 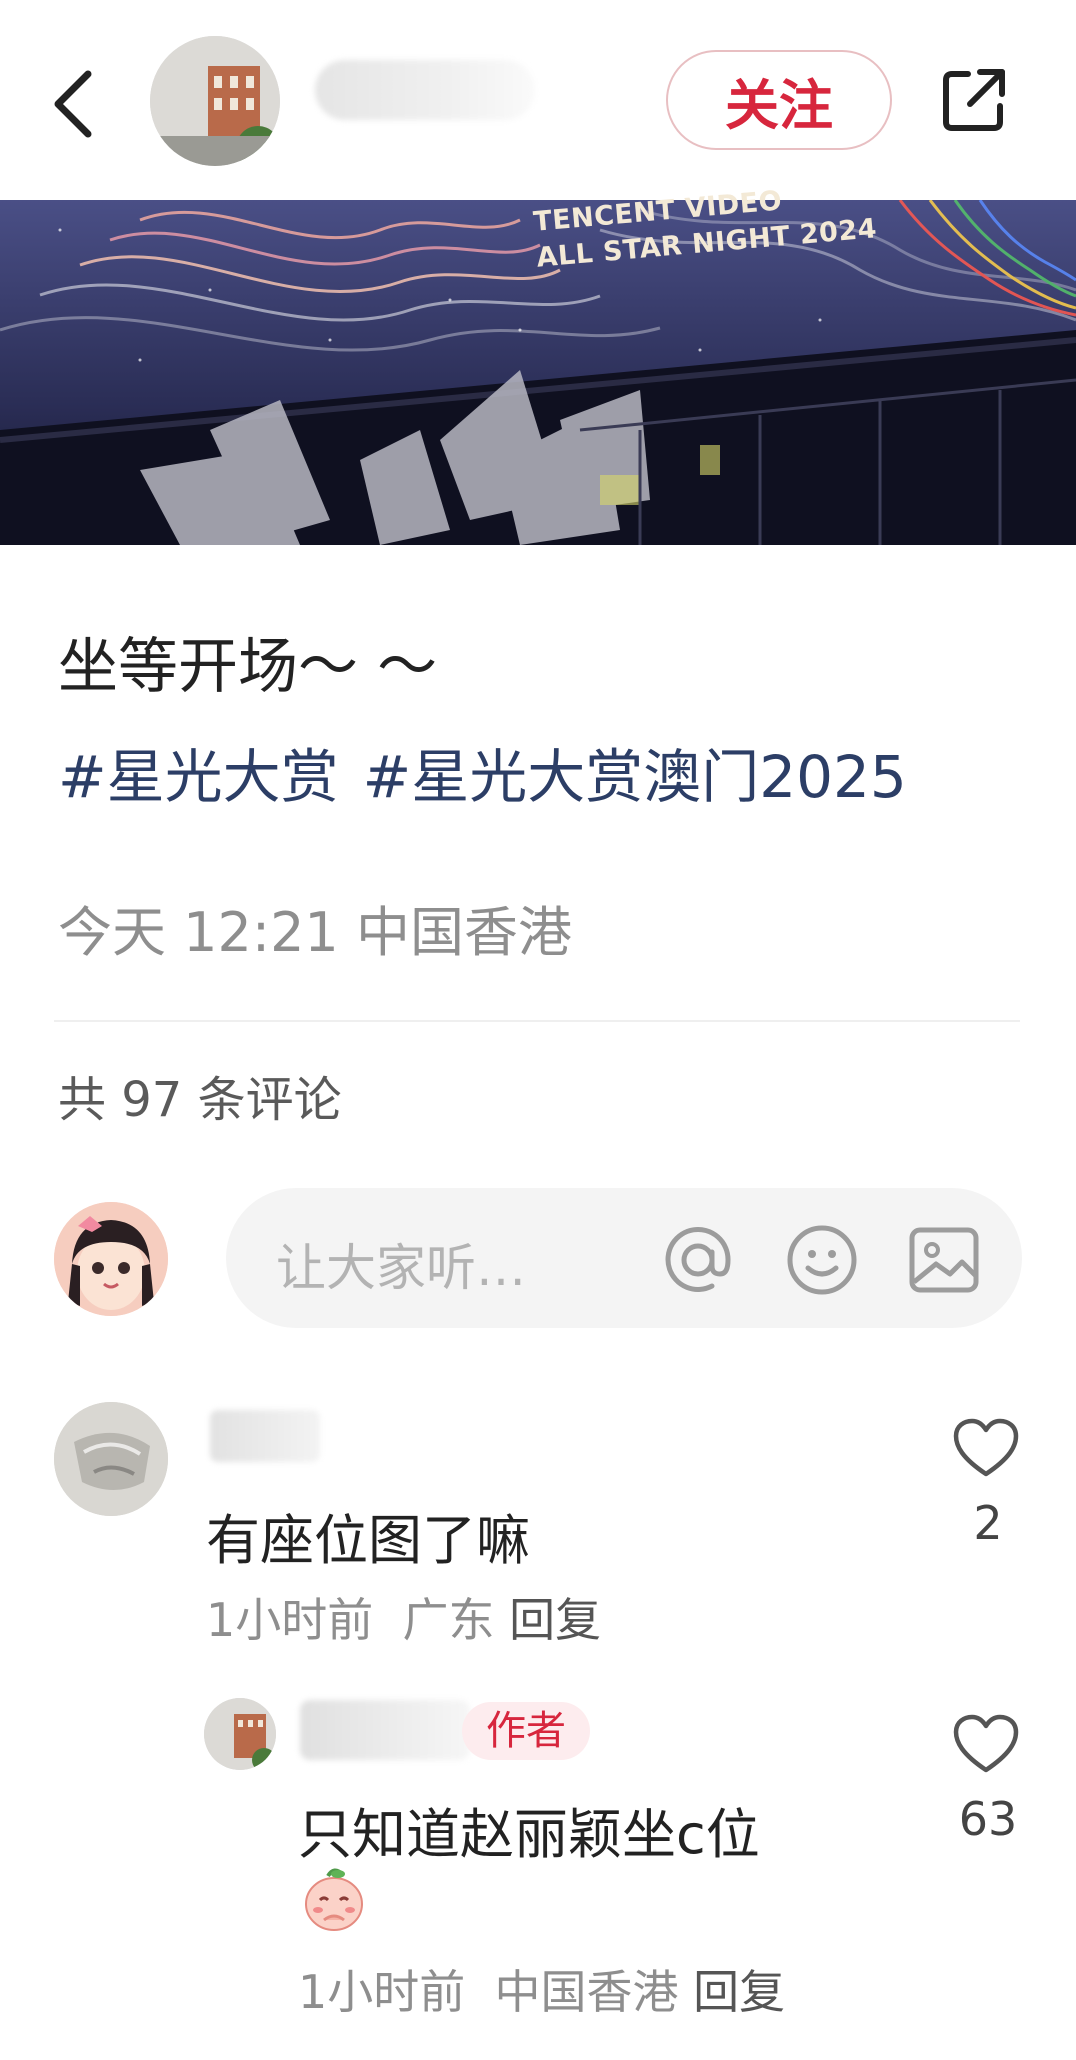 I want to click on image-icon, so click(x=944, y=1260).